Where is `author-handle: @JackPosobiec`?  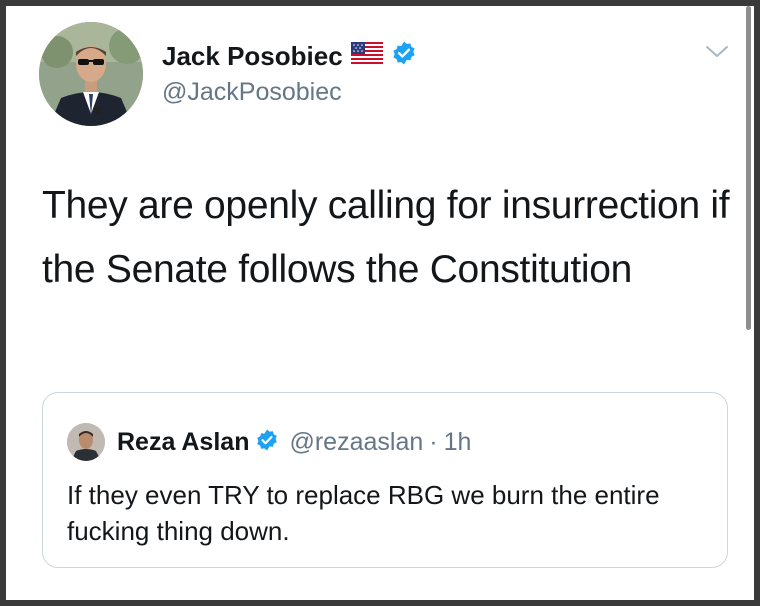
author-handle: @JackPosobiec is located at coordinates (252, 92).